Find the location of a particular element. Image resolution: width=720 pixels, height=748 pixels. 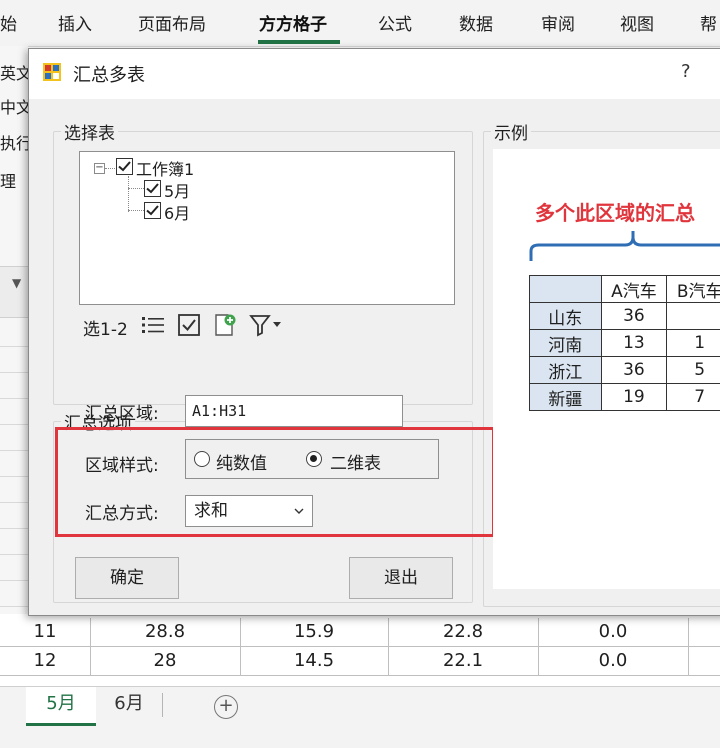

table-row: A汽车 B汽车 is located at coordinates (625, 289).